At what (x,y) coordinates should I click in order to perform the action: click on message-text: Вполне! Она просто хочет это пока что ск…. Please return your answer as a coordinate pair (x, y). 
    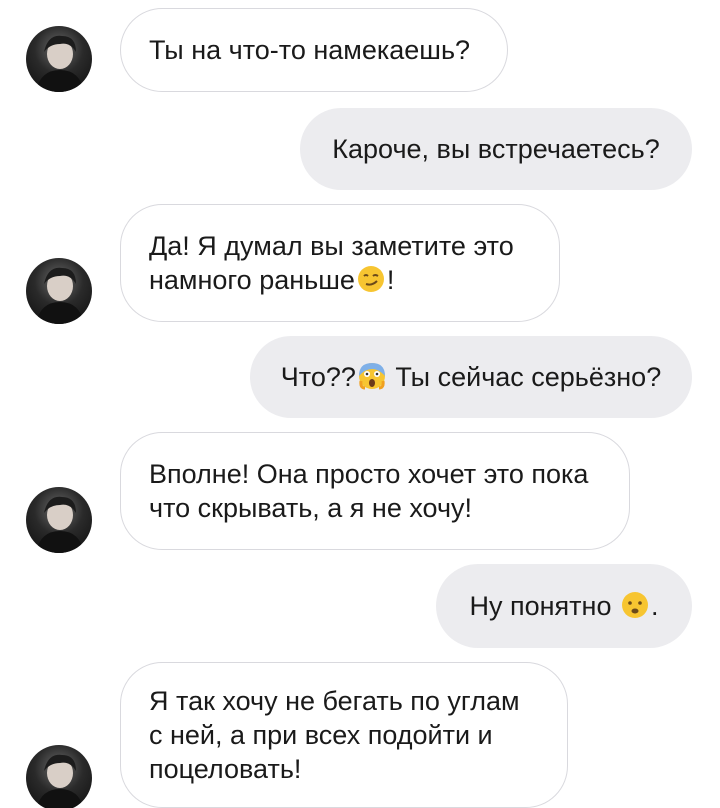
    Looking at the image, I should click on (369, 491).